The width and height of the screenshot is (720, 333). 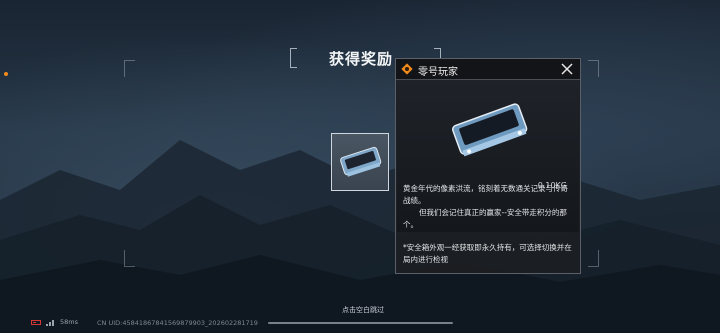 What do you see at coordinates (50, 323) in the screenshot?
I see `signal-icon` at bounding box center [50, 323].